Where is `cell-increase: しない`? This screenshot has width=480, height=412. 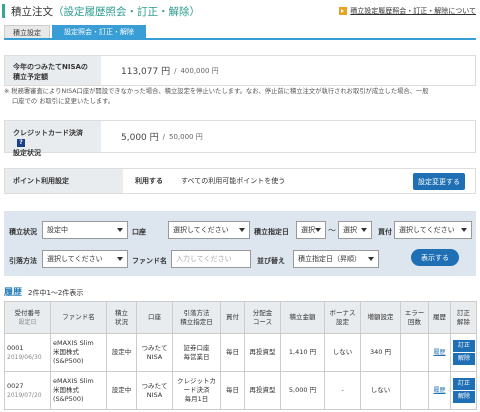 cell-increase: しない is located at coordinates (380, 390).